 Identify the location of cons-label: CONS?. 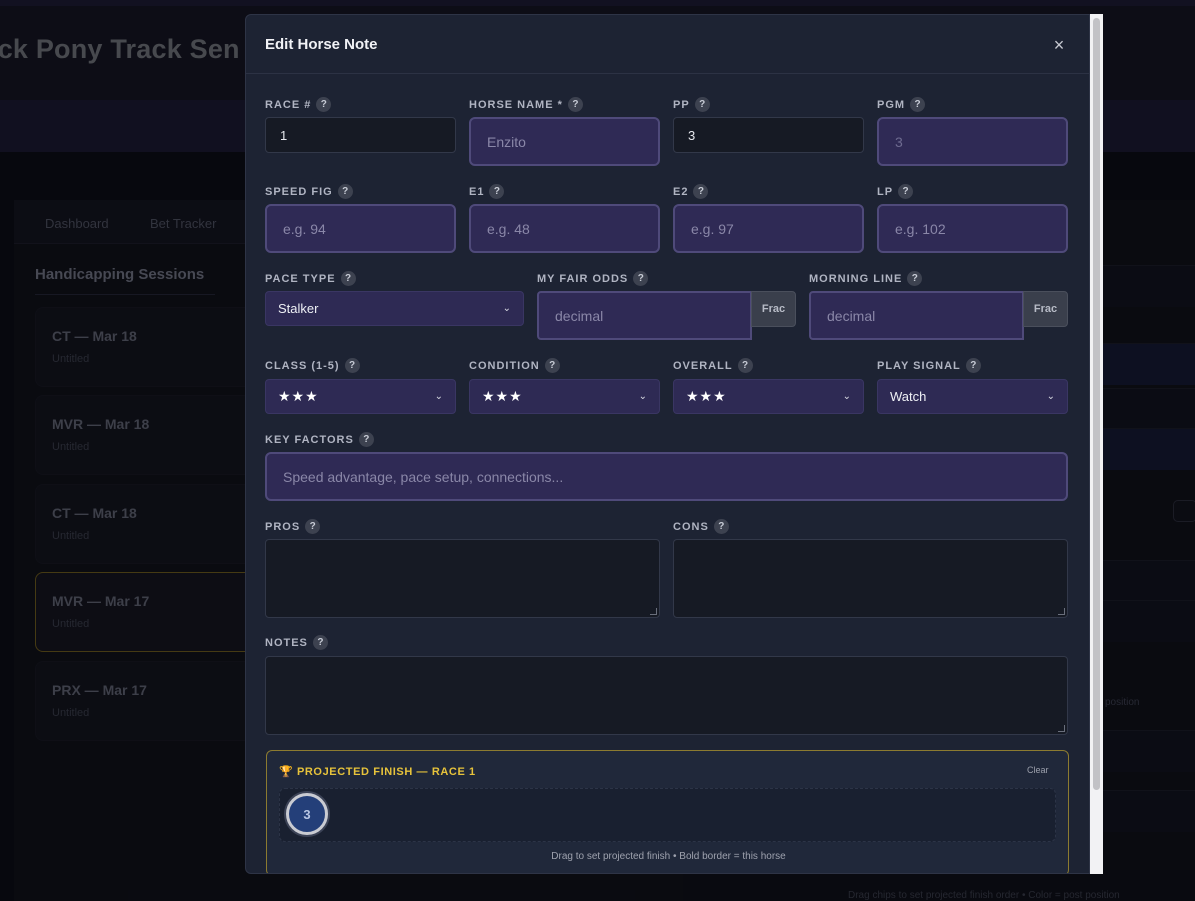
(701, 526).